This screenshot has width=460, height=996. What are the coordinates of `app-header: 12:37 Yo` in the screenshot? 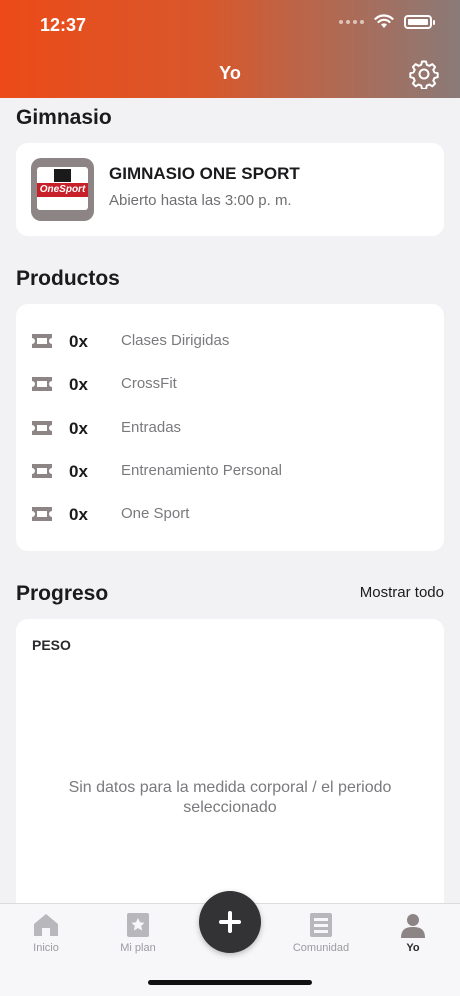 It's located at (230, 49).